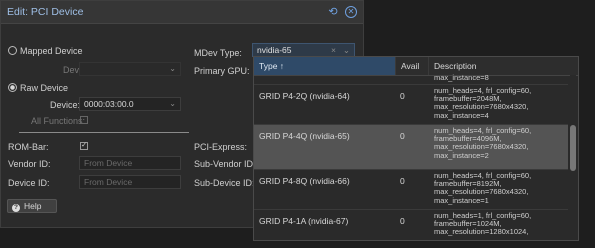  What do you see at coordinates (274, 50) in the screenshot?
I see `mdev-type-value: nvidia-65` at bounding box center [274, 50].